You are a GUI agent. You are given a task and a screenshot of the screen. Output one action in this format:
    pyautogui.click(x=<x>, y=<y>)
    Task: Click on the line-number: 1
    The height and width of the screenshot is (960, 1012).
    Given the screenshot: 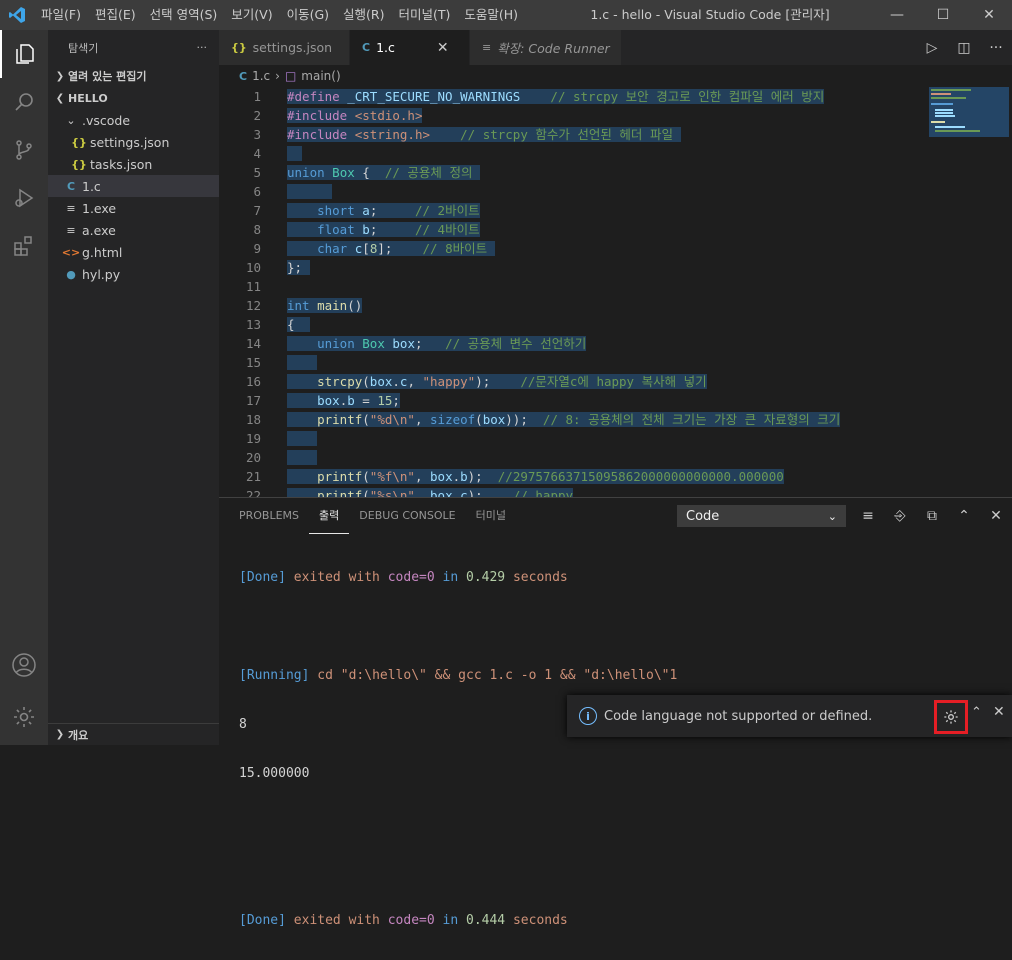 What is the action you would take?
    pyautogui.click(x=257, y=96)
    